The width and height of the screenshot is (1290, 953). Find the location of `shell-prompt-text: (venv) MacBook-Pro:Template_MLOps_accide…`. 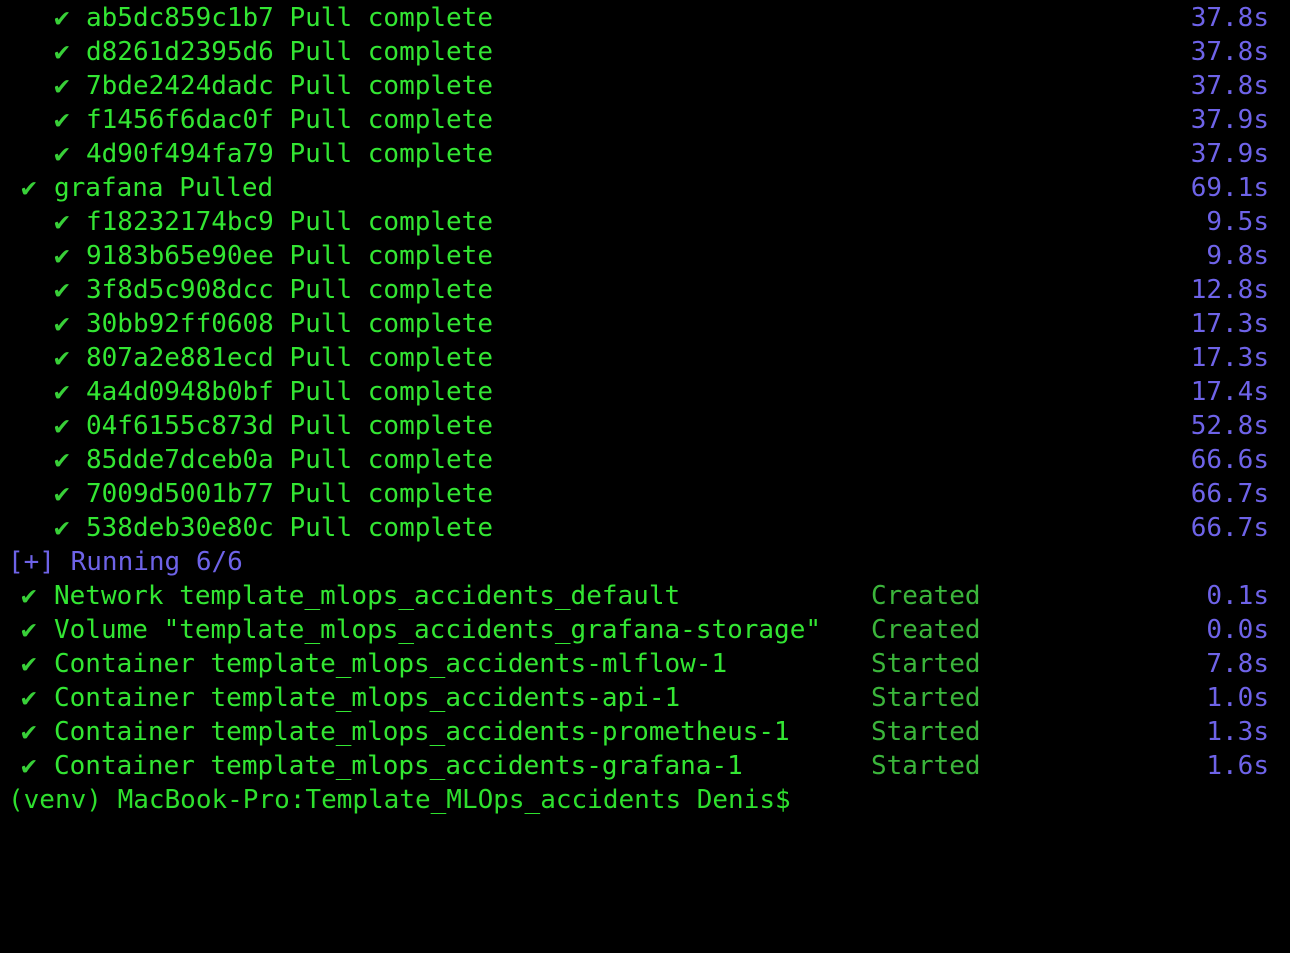

shell-prompt-text: (venv) MacBook-Pro:Template_MLOps_accide… is located at coordinates (399, 800).